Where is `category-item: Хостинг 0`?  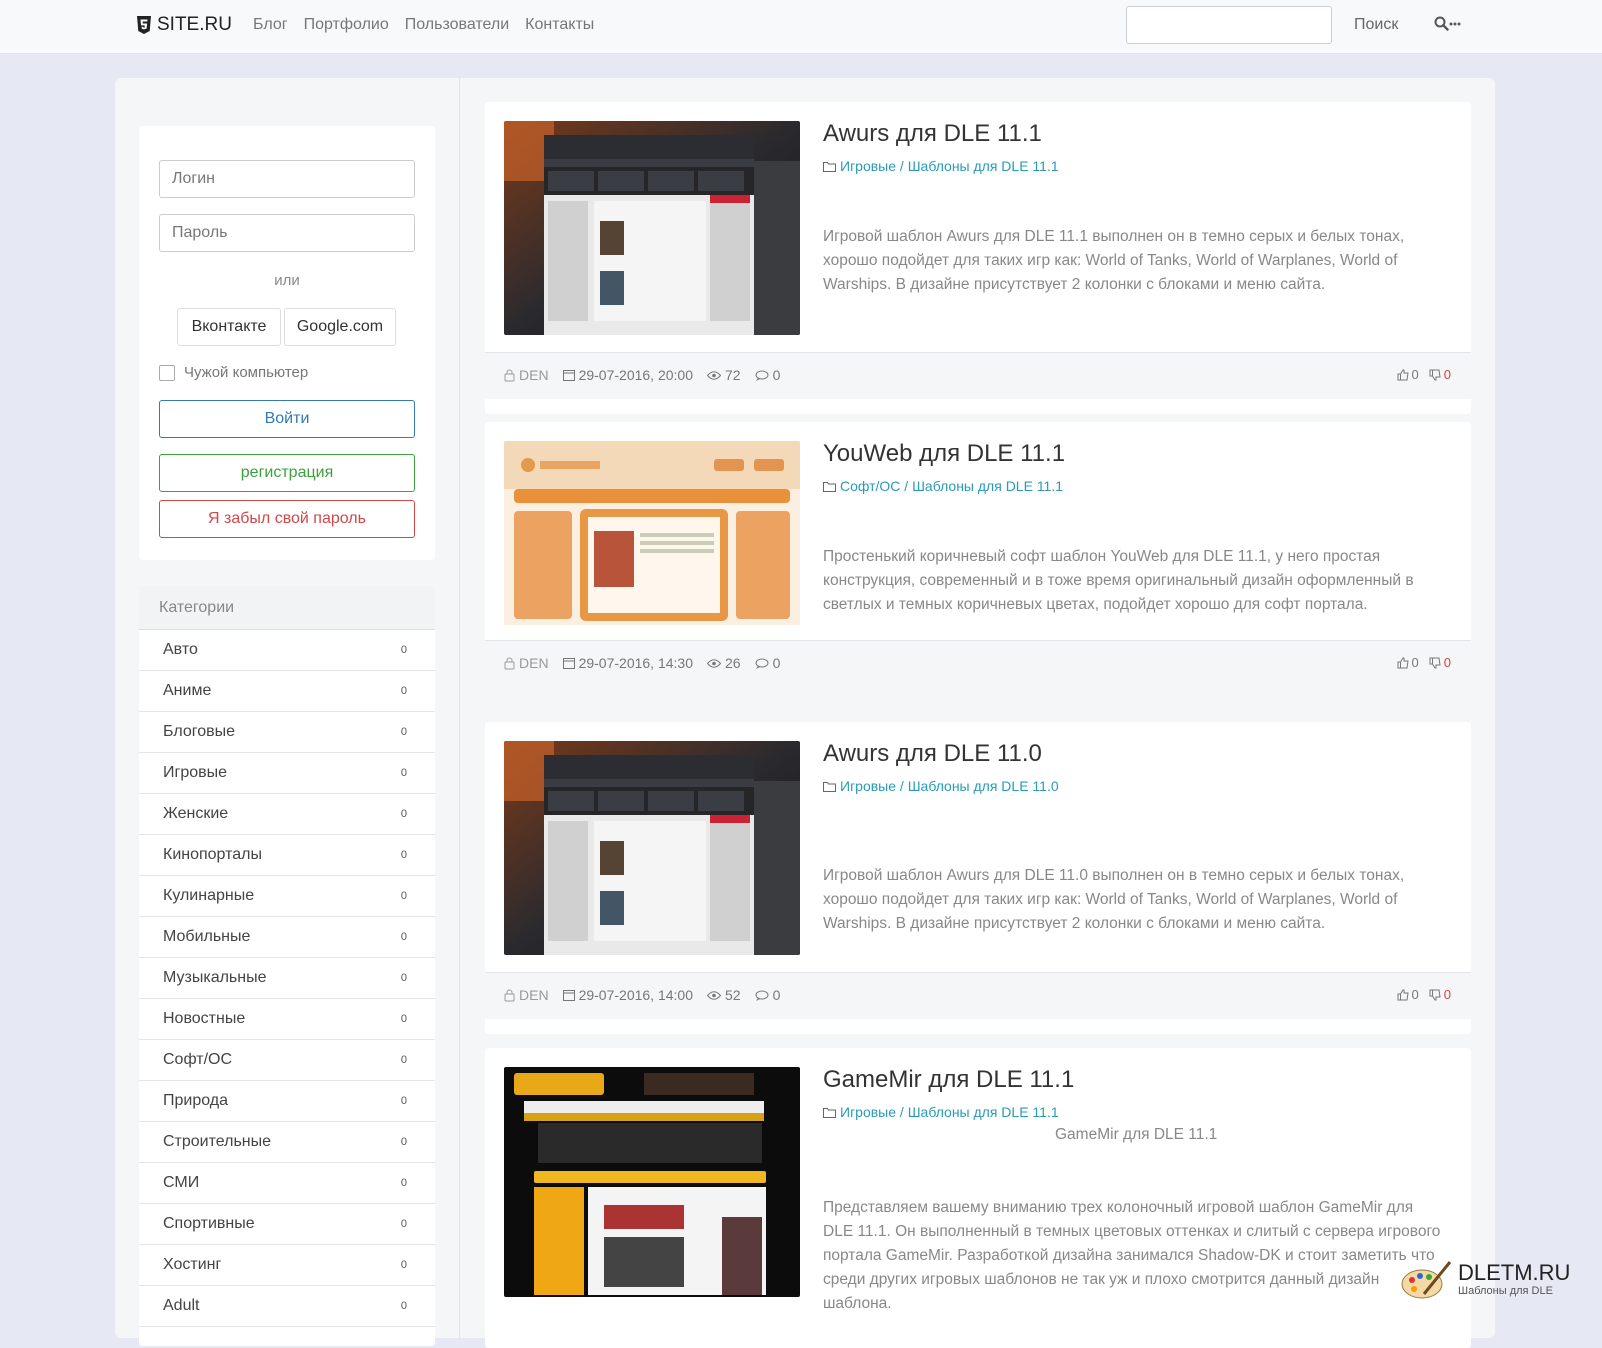
category-item: Хостинг 0 is located at coordinates (287, 1265).